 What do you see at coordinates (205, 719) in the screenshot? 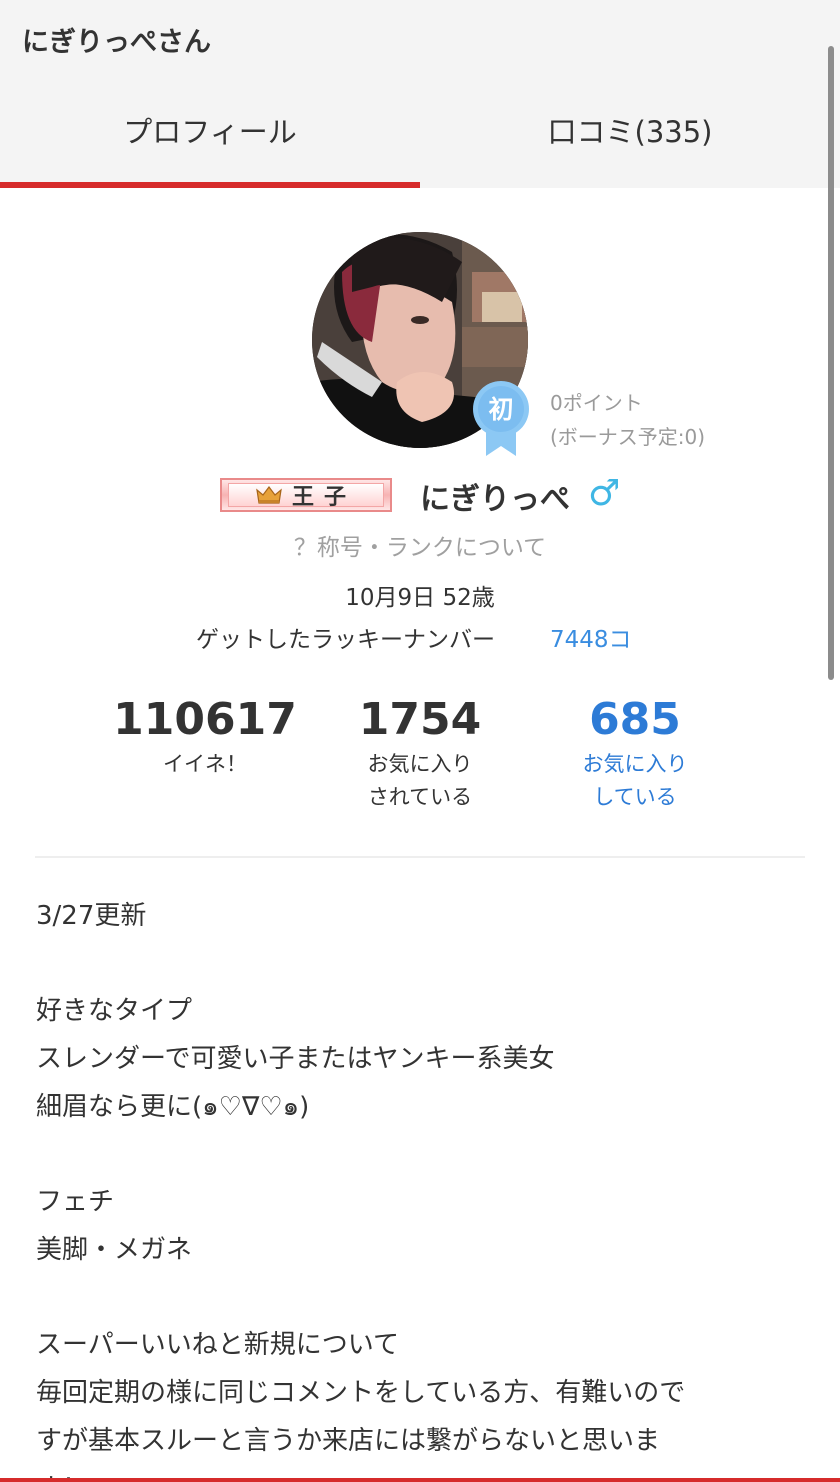
I see `stat-likes-number: 110617` at bounding box center [205, 719].